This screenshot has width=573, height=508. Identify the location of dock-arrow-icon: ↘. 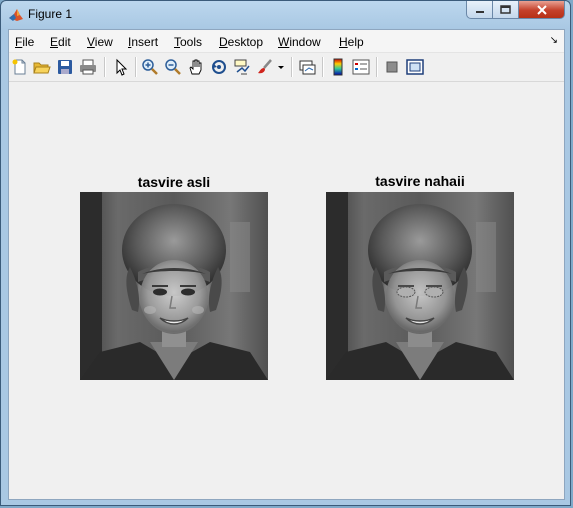
(554, 40).